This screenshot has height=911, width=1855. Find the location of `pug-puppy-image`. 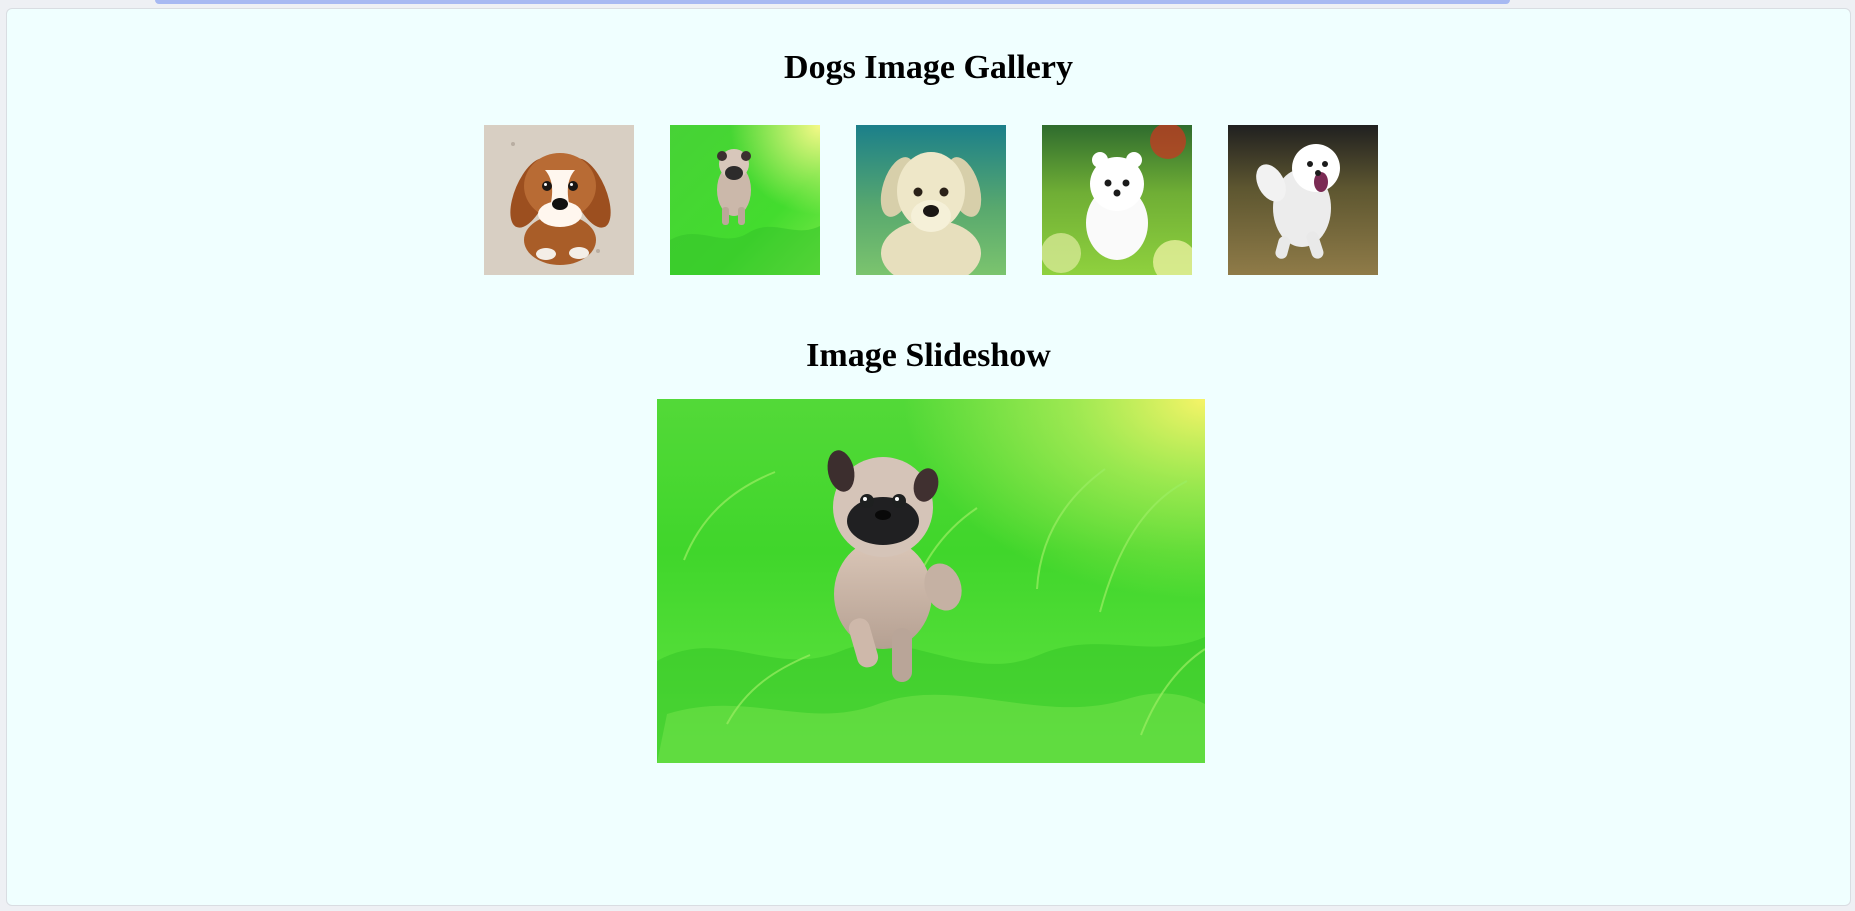

pug-puppy-image is located at coordinates (745, 200).